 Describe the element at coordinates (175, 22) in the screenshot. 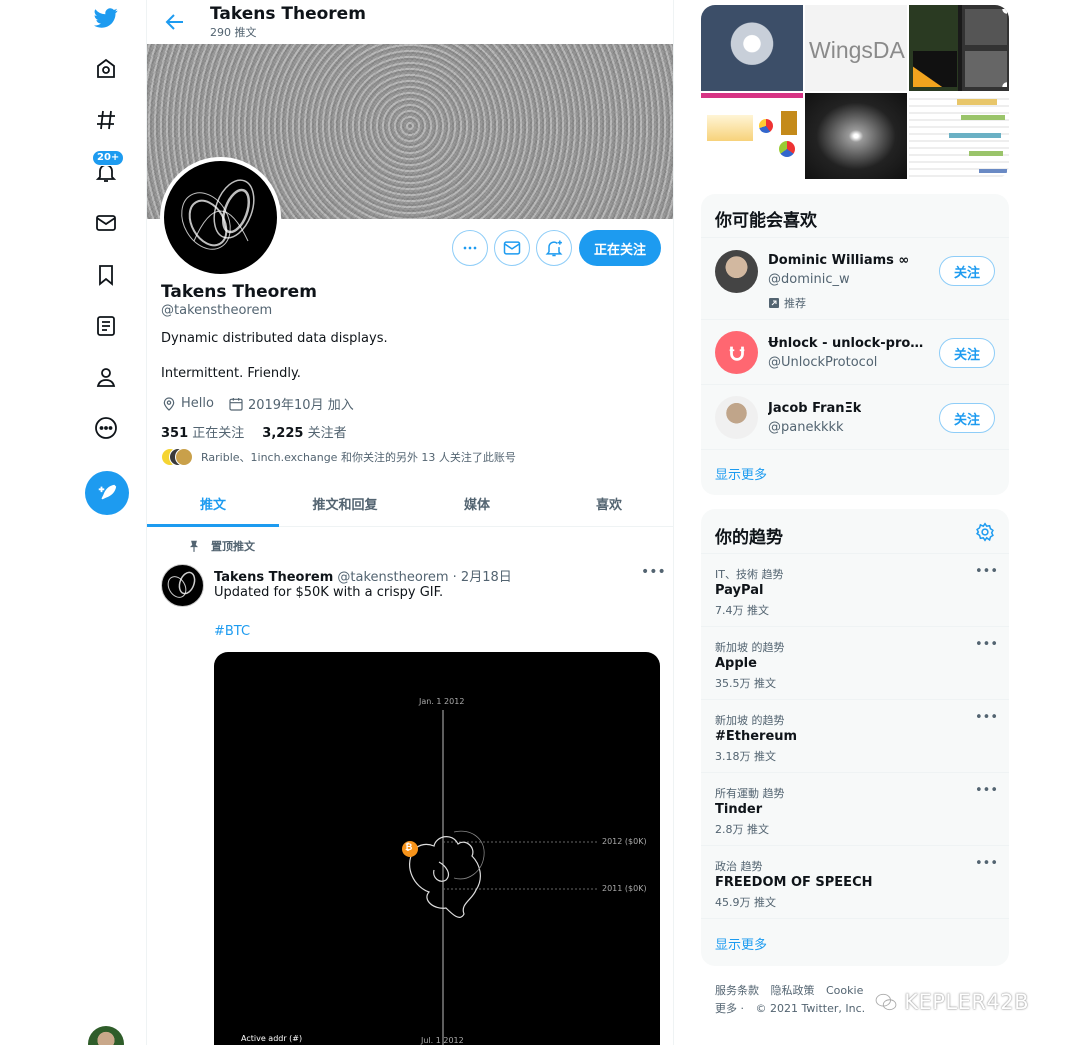

I see `back-arrow-icon` at that location.